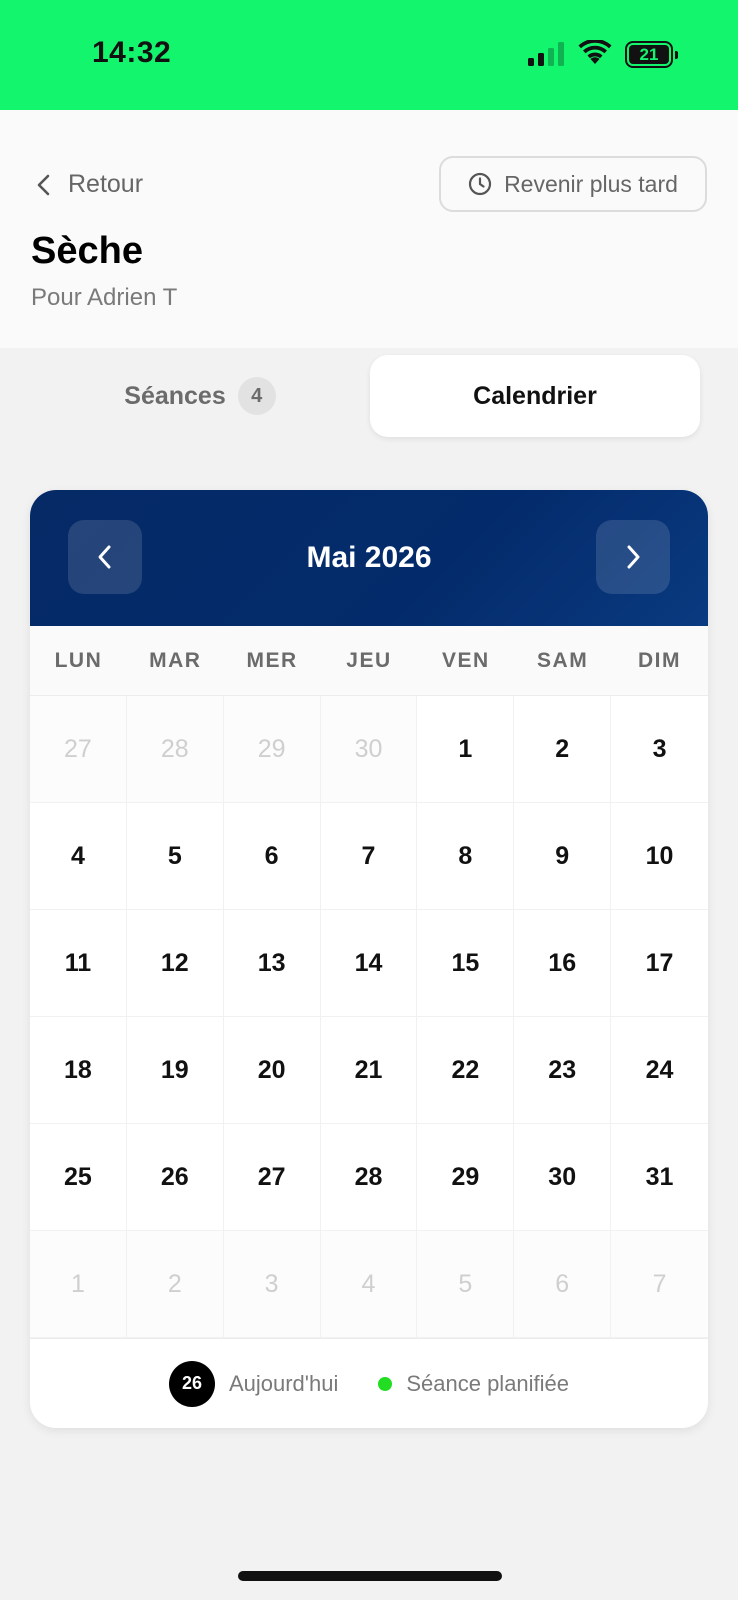 This screenshot has height=1600, width=738. What do you see at coordinates (78, 749) in the screenshot?
I see `day-cell-outside-month: 27` at bounding box center [78, 749].